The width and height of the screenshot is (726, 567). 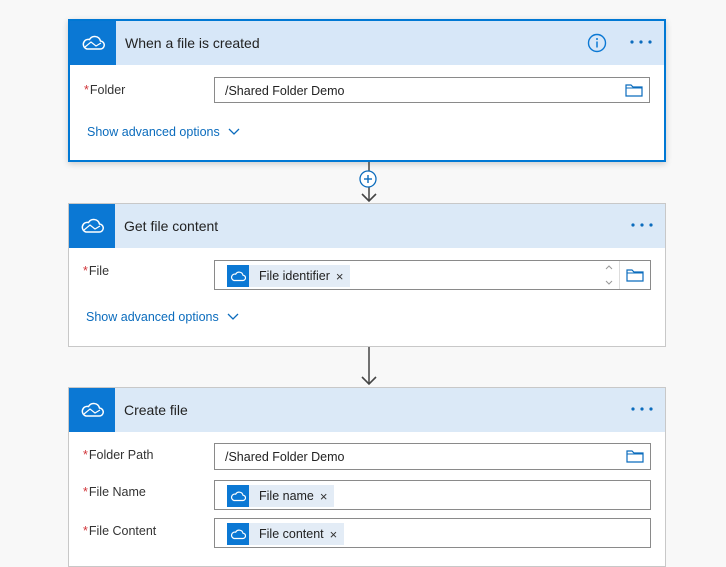 What do you see at coordinates (367, 226) in the screenshot?
I see `get-file-content-header: Get file content` at bounding box center [367, 226].